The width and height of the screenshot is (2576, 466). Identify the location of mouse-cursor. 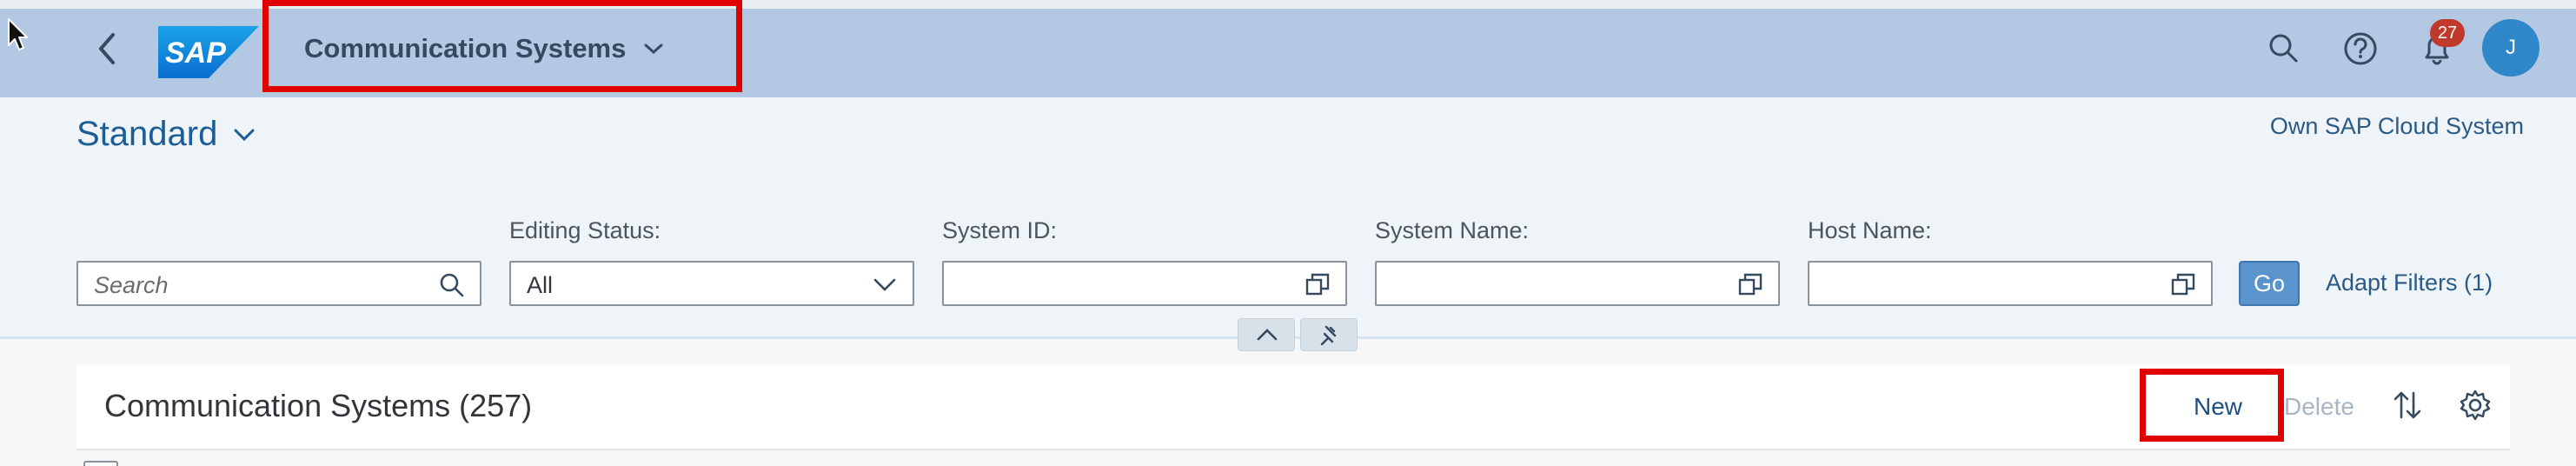
(18, 34).